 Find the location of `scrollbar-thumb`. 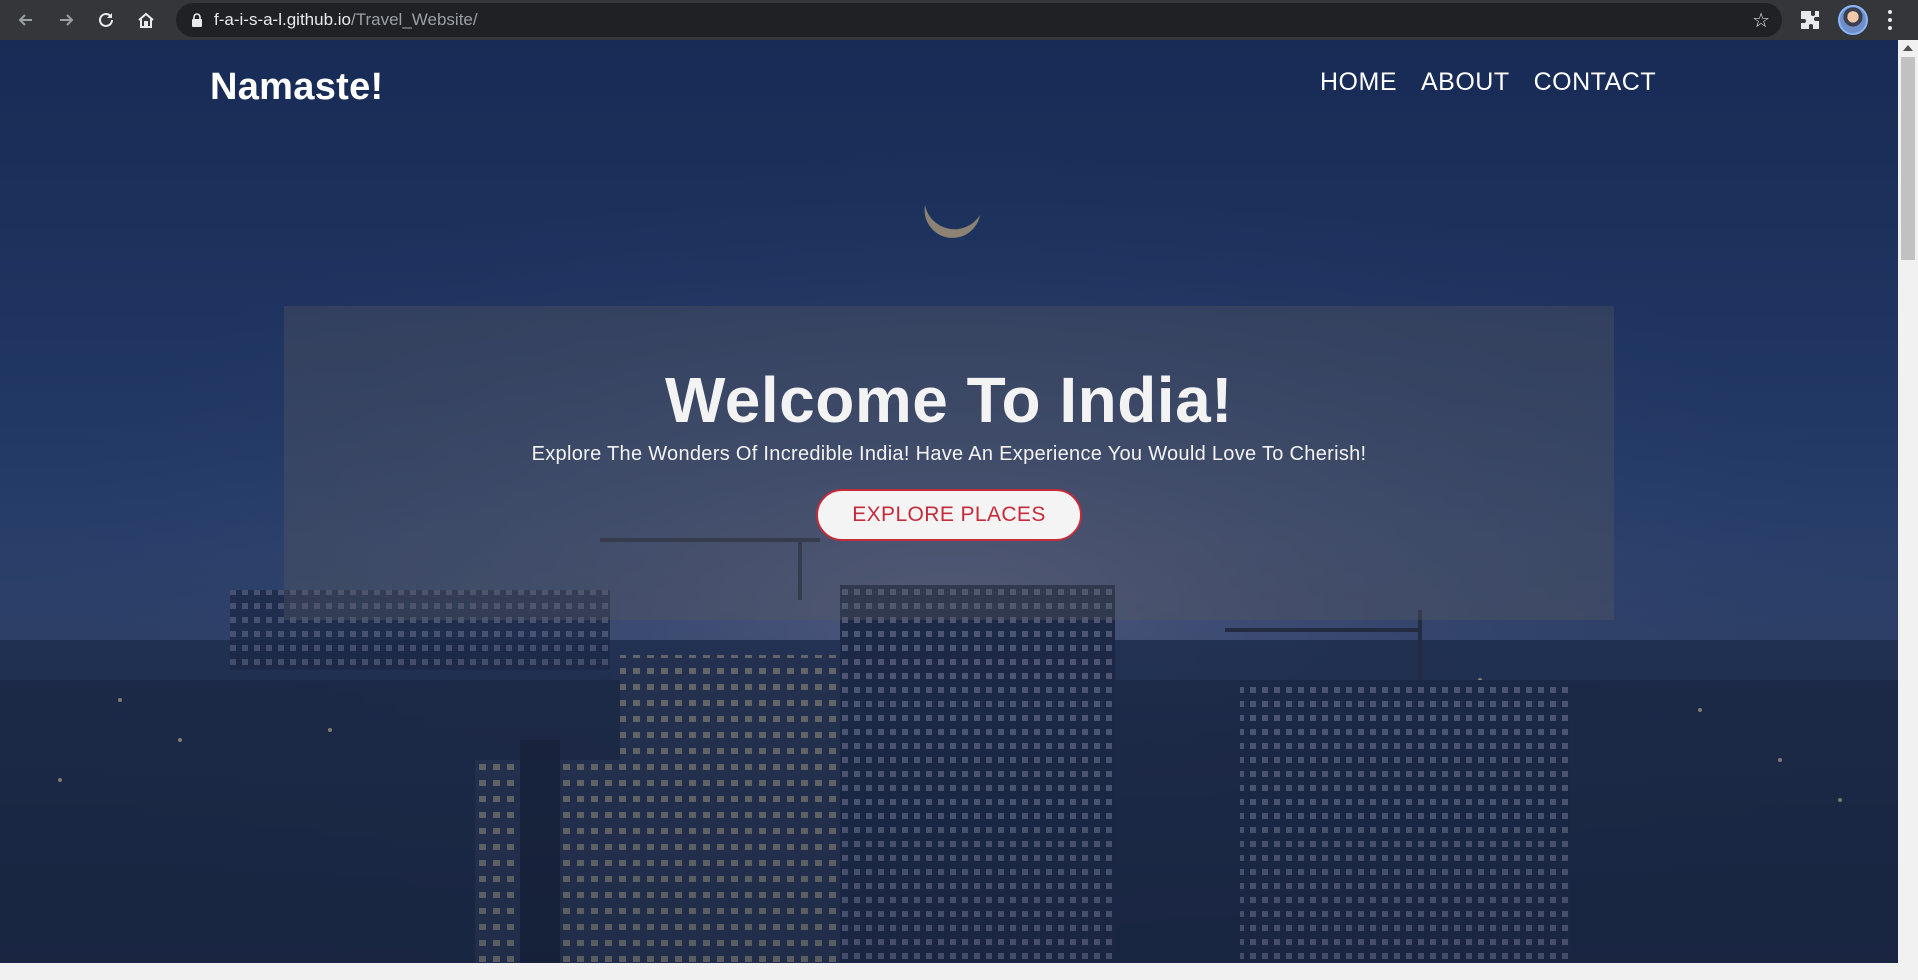

scrollbar-thumb is located at coordinates (1908, 158).